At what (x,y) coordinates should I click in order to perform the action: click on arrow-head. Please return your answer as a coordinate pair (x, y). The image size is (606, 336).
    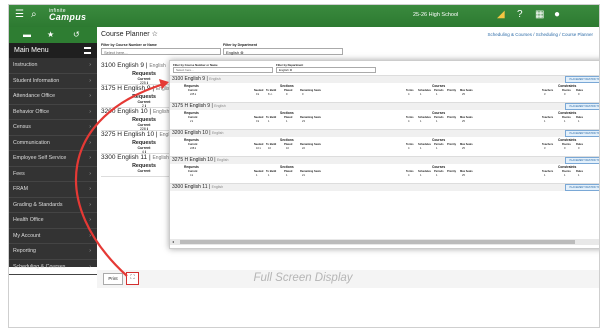
    Looking at the image, I should click on (164, 84).